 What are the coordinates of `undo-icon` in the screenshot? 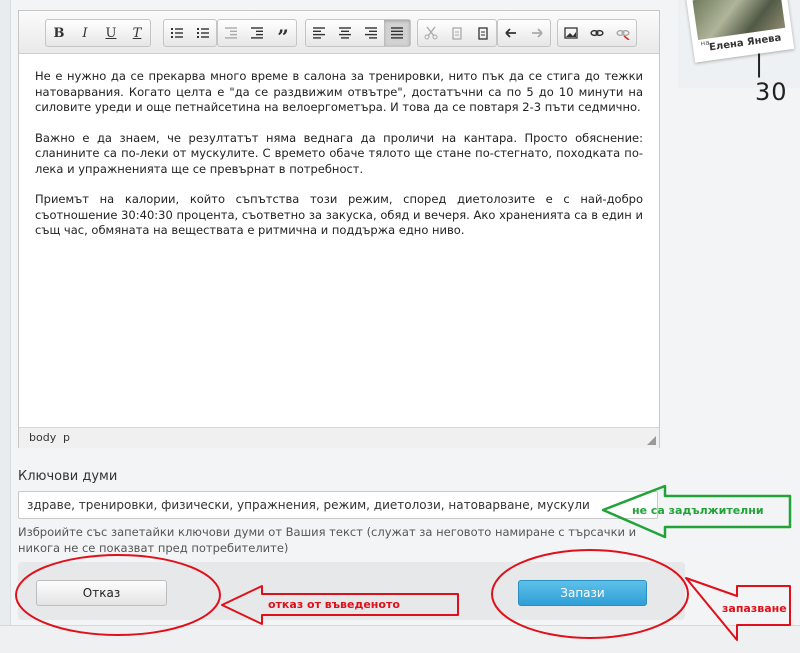 It's located at (510, 33).